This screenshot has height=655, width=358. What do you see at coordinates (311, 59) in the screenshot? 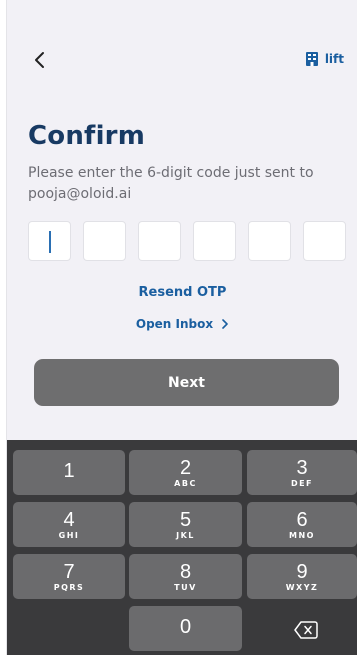
I see `building-icon` at bounding box center [311, 59].